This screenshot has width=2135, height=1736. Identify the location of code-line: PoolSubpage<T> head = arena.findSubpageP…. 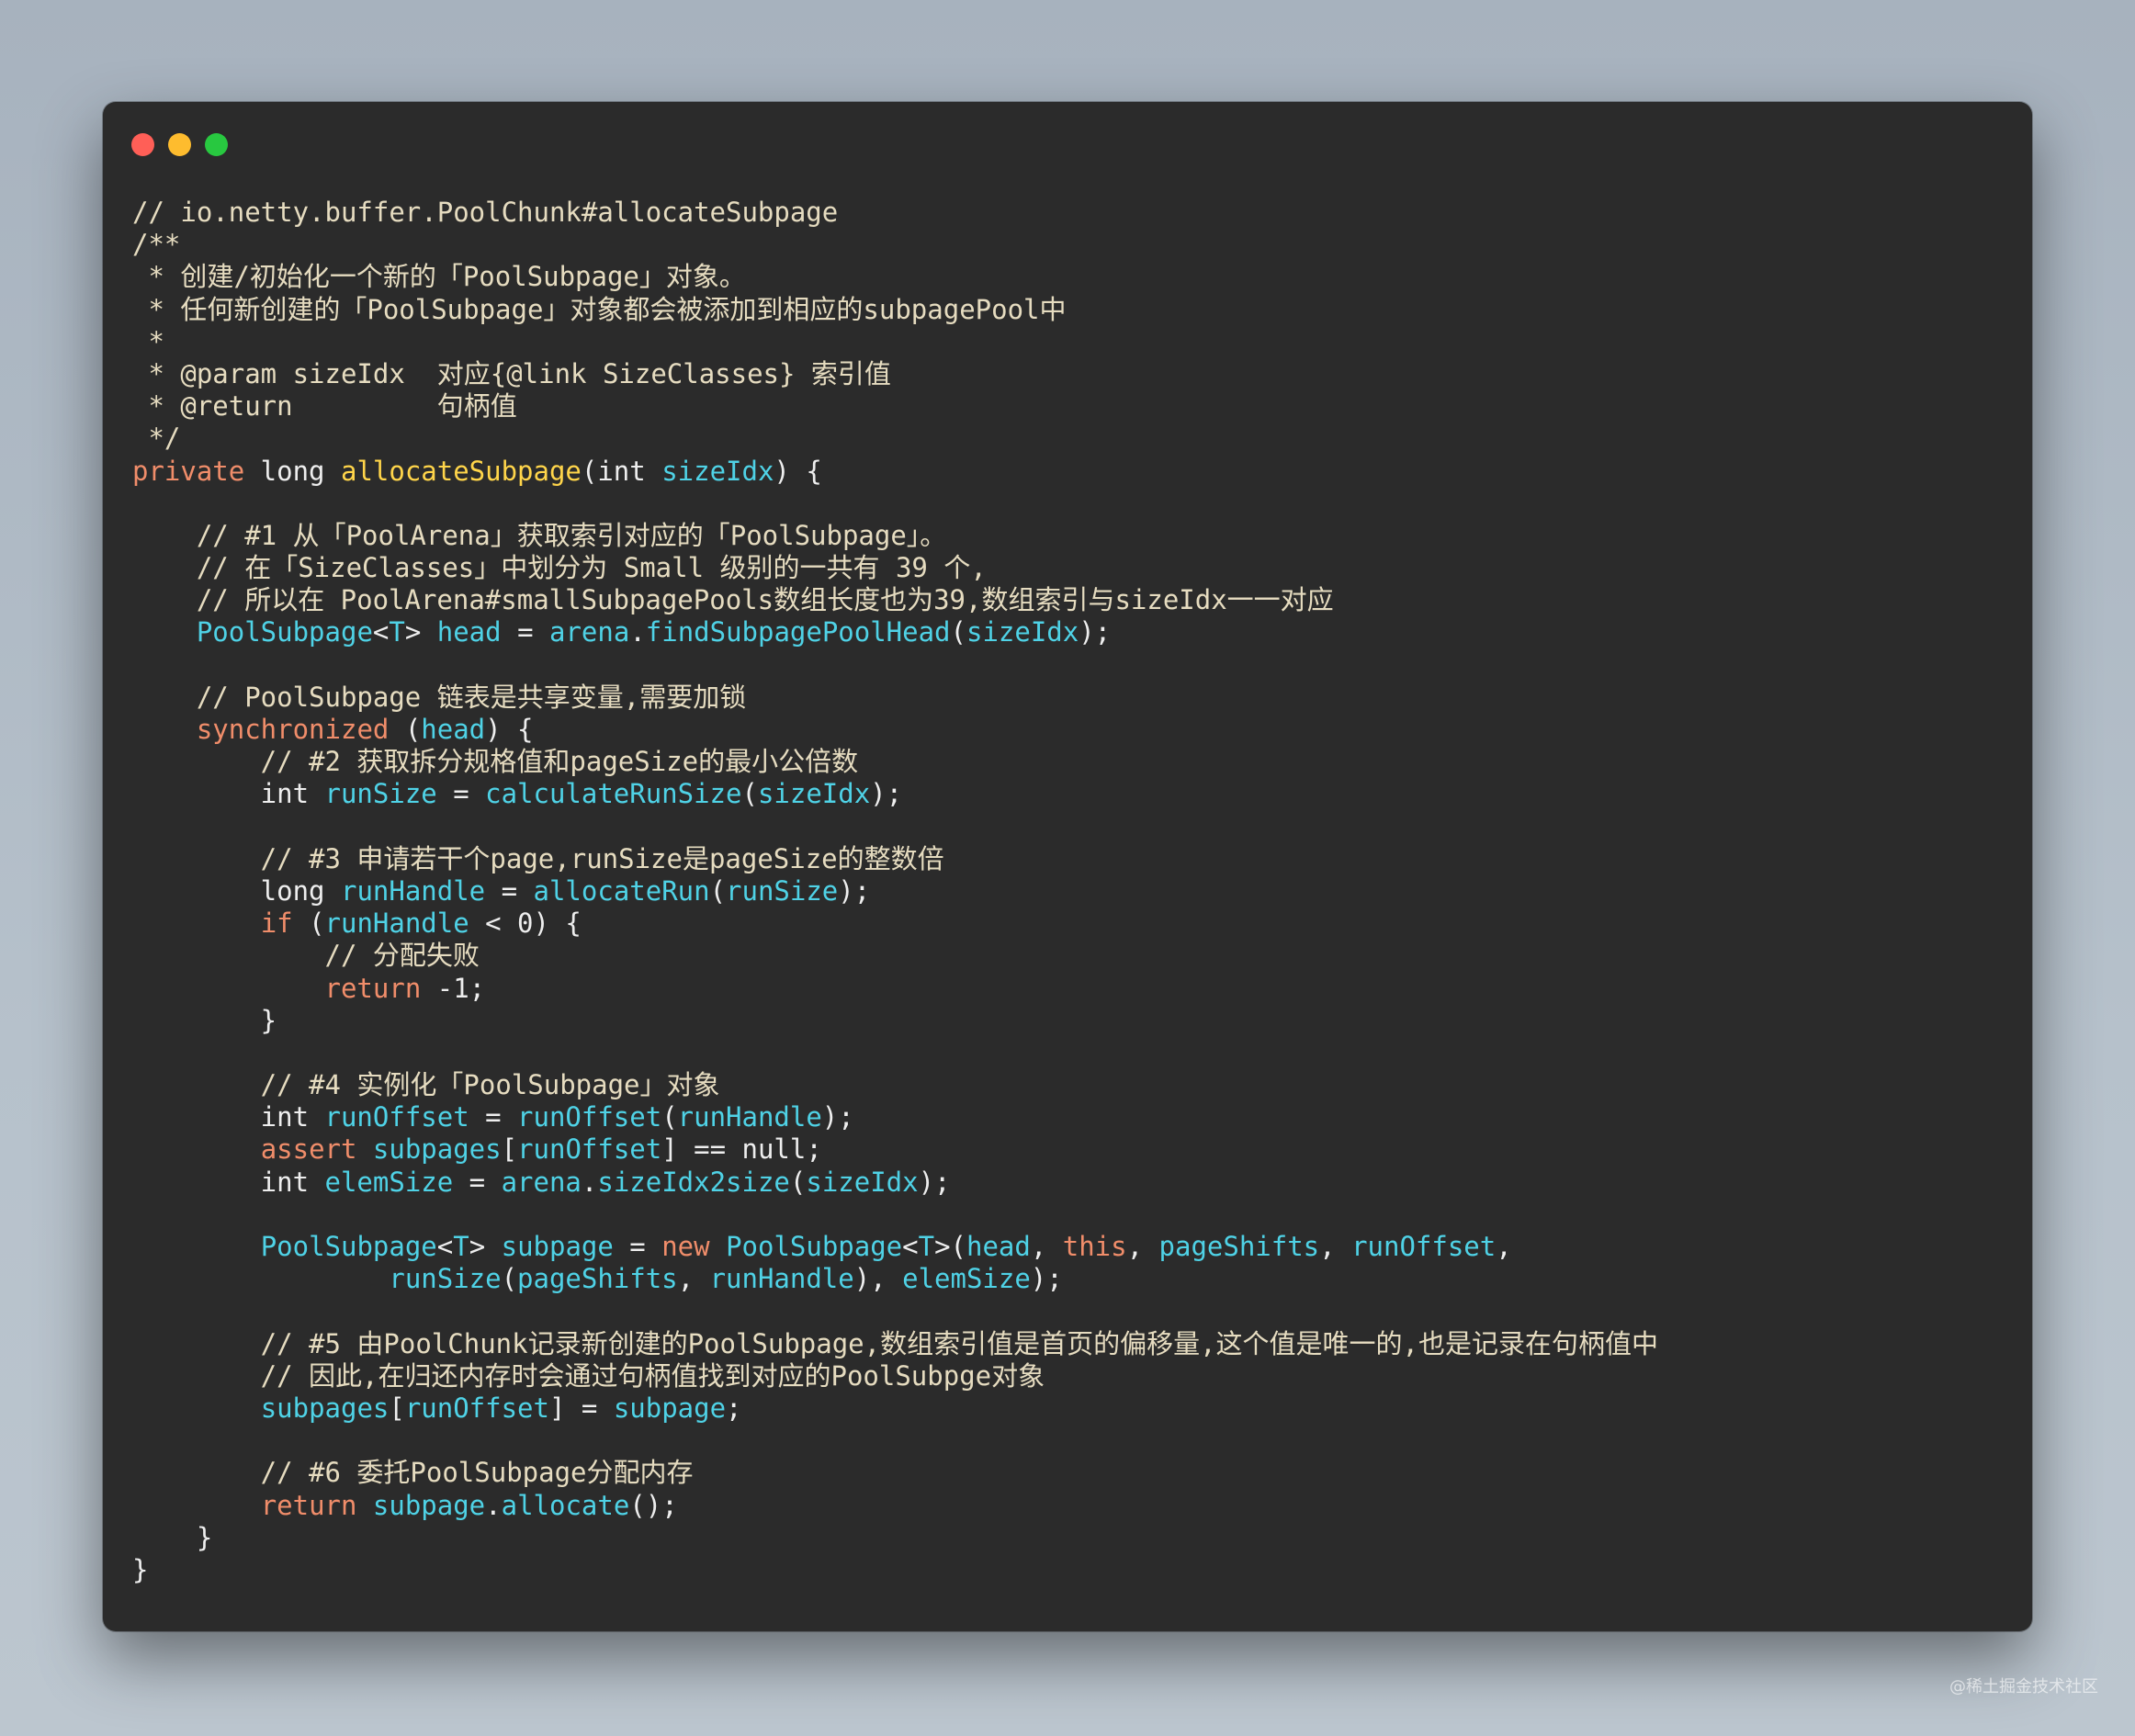
(1068, 632).